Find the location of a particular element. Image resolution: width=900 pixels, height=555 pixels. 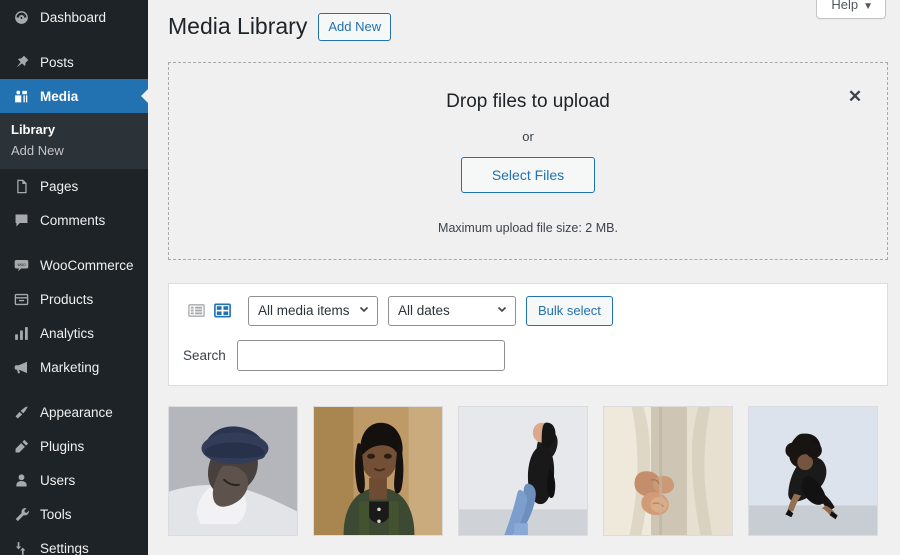

sidebar-item-dashboard: Dashboard is located at coordinates (74, 17).